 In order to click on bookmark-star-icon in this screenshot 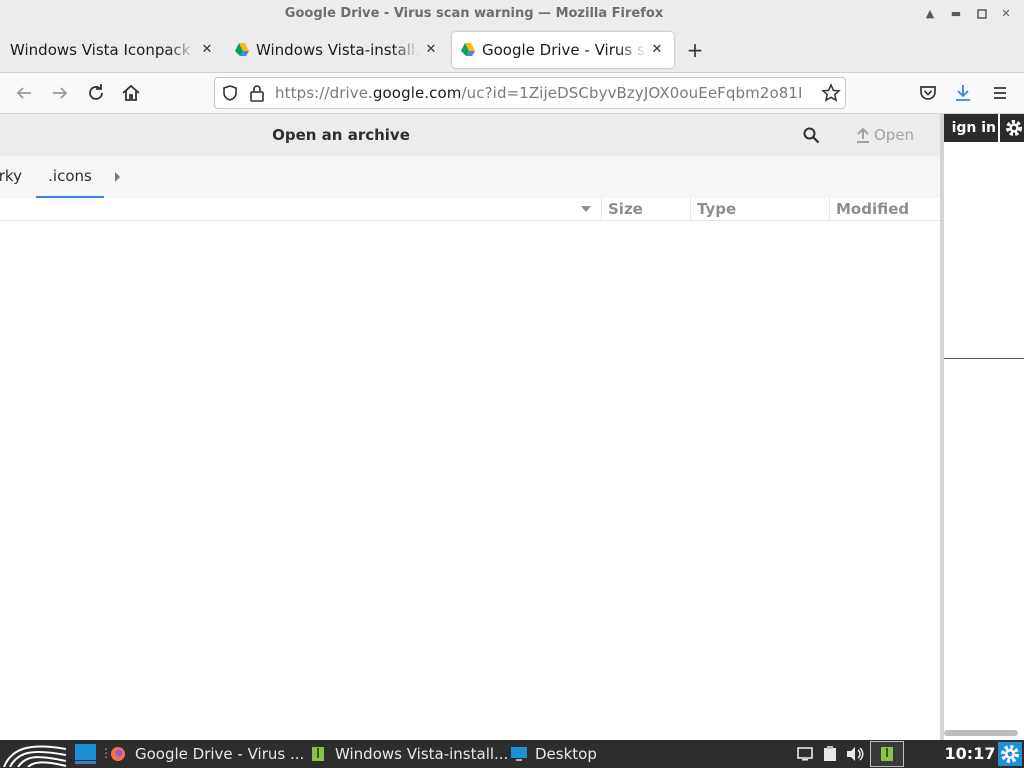, I will do `click(831, 93)`.